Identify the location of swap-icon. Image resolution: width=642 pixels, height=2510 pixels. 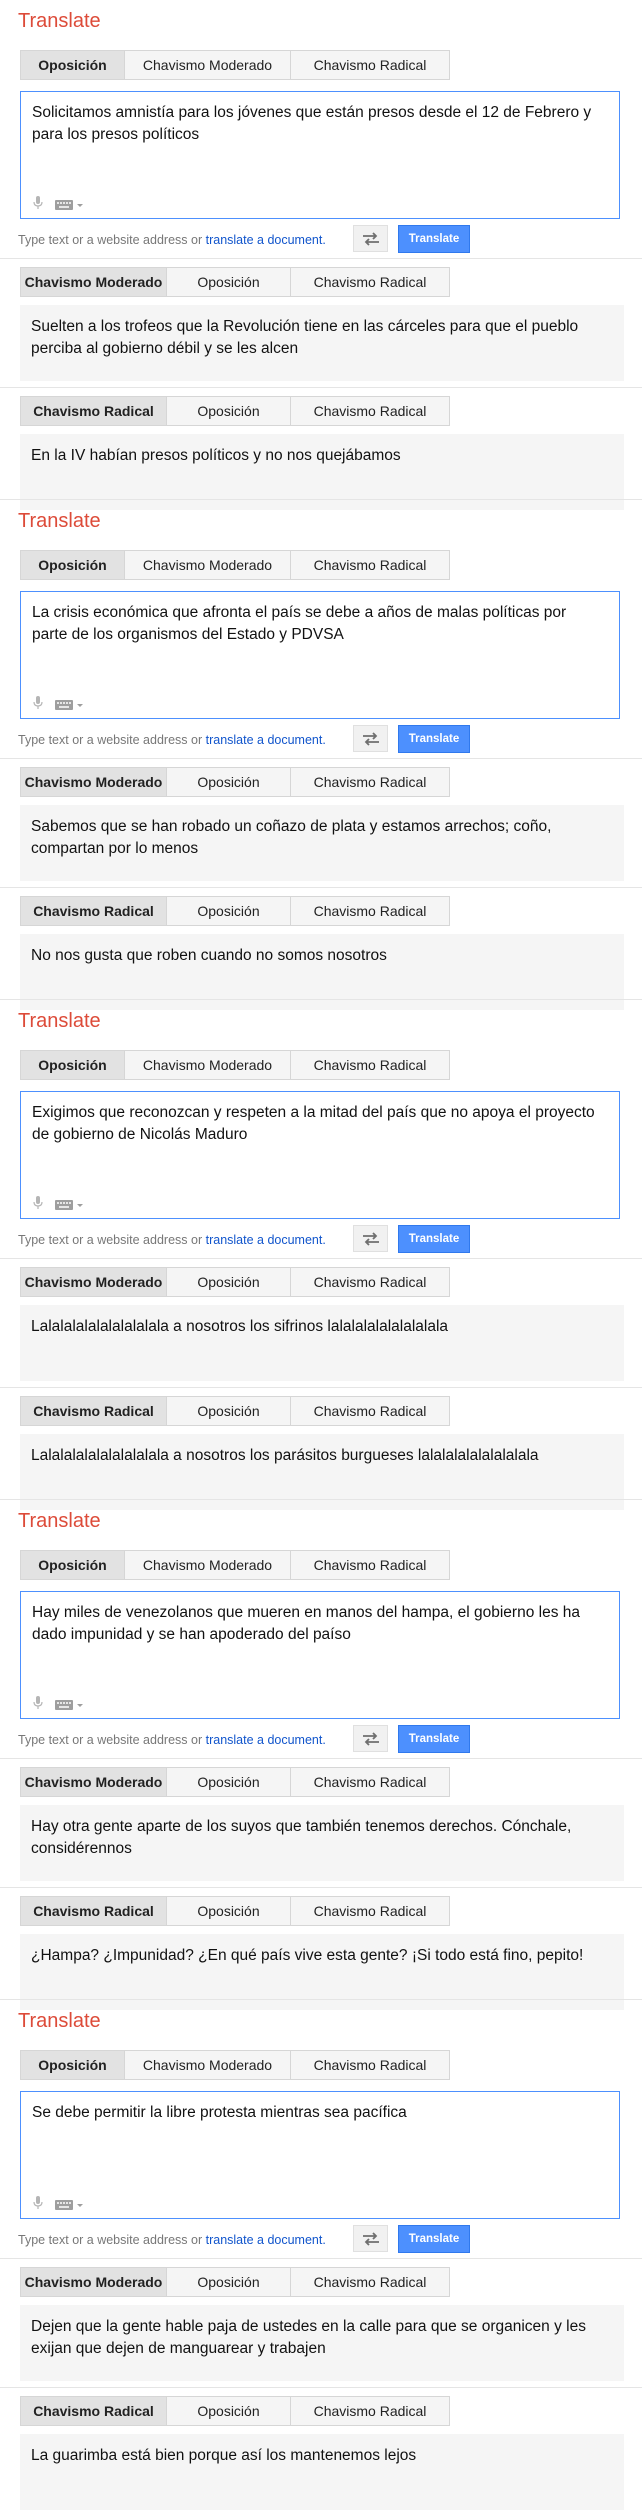
(370, 1738).